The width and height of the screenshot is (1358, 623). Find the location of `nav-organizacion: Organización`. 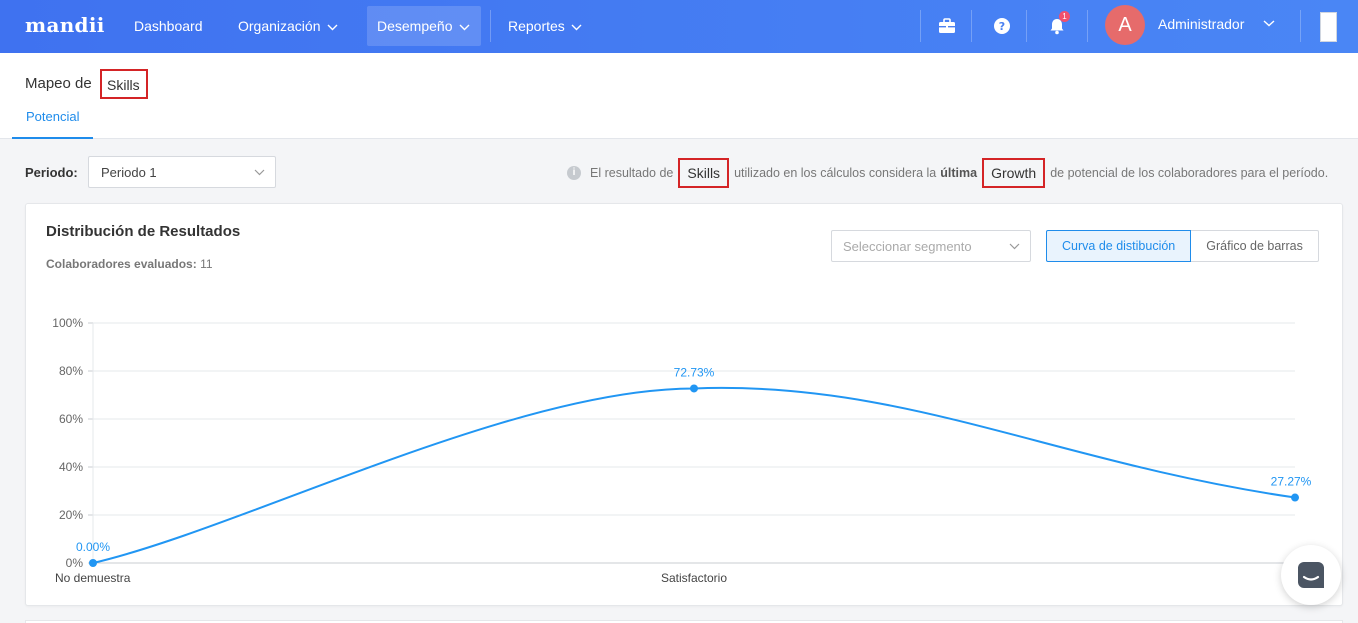

nav-organizacion: Organización is located at coordinates (288, 26).